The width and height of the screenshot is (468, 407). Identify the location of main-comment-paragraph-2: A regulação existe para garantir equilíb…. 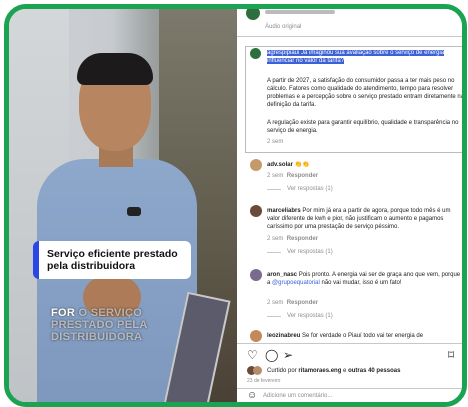
(363, 127).